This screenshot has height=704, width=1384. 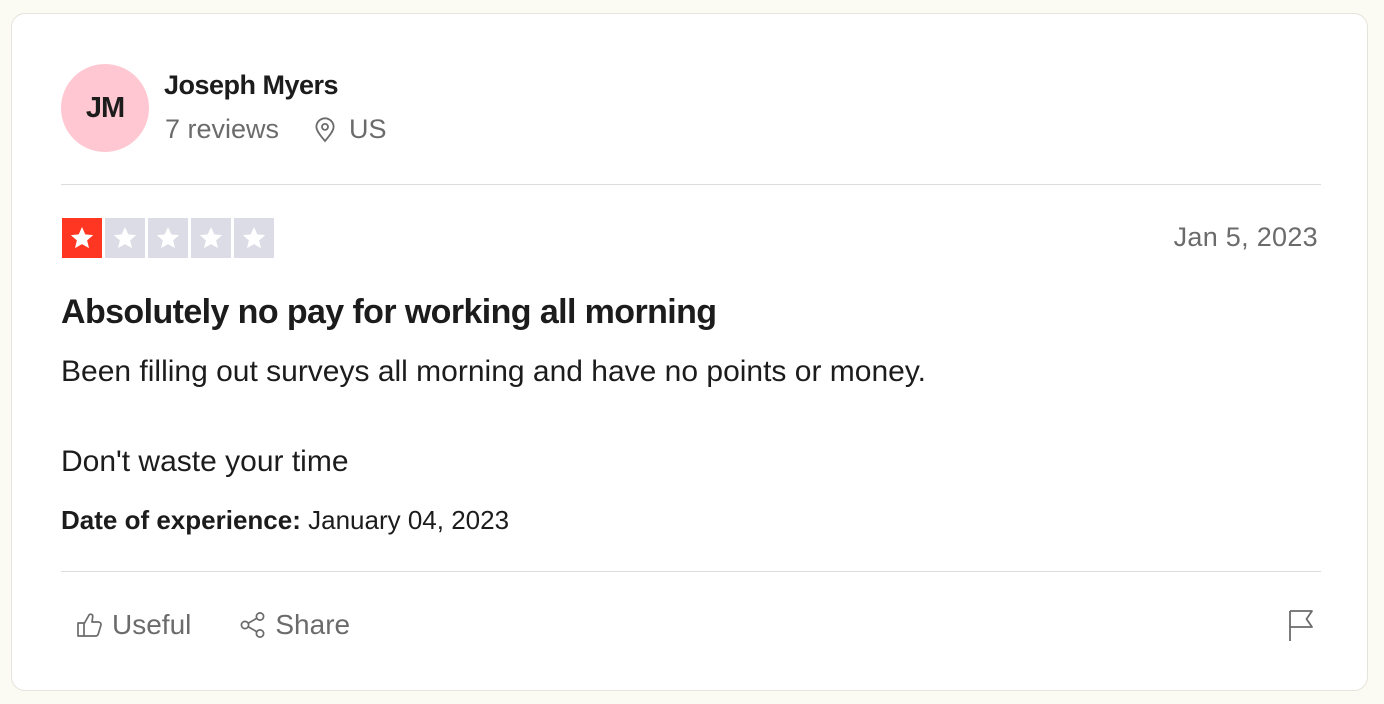 I want to click on share-icon, so click(x=253, y=625).